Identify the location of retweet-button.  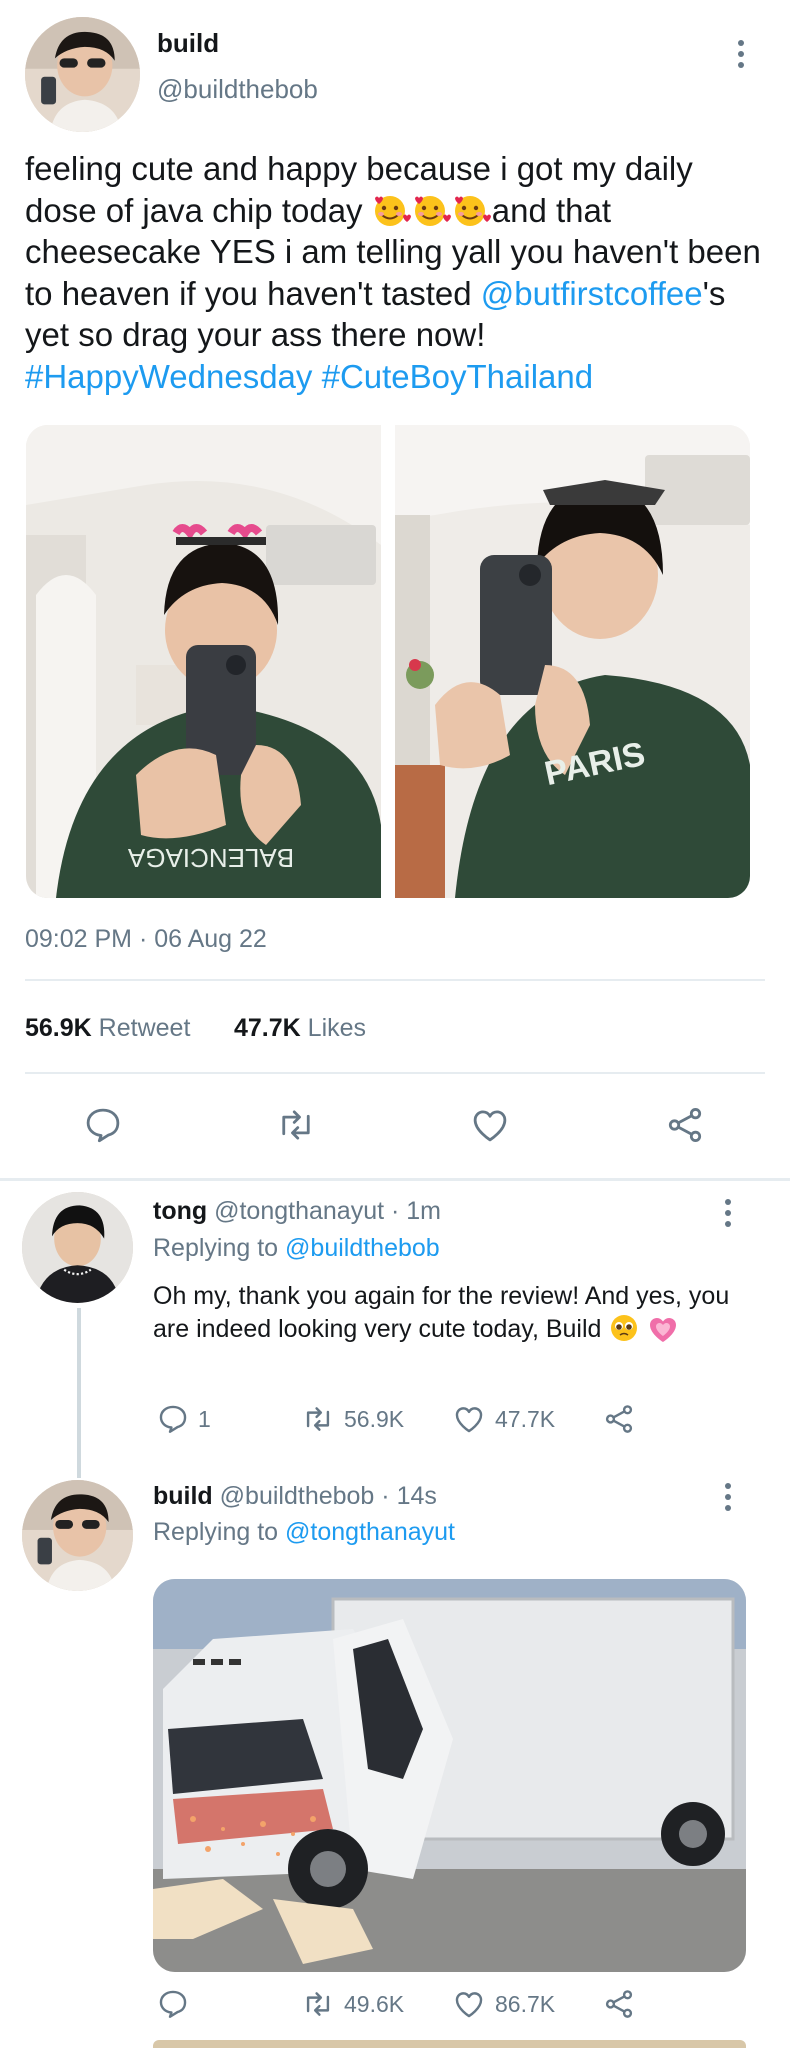
(296, 1125).